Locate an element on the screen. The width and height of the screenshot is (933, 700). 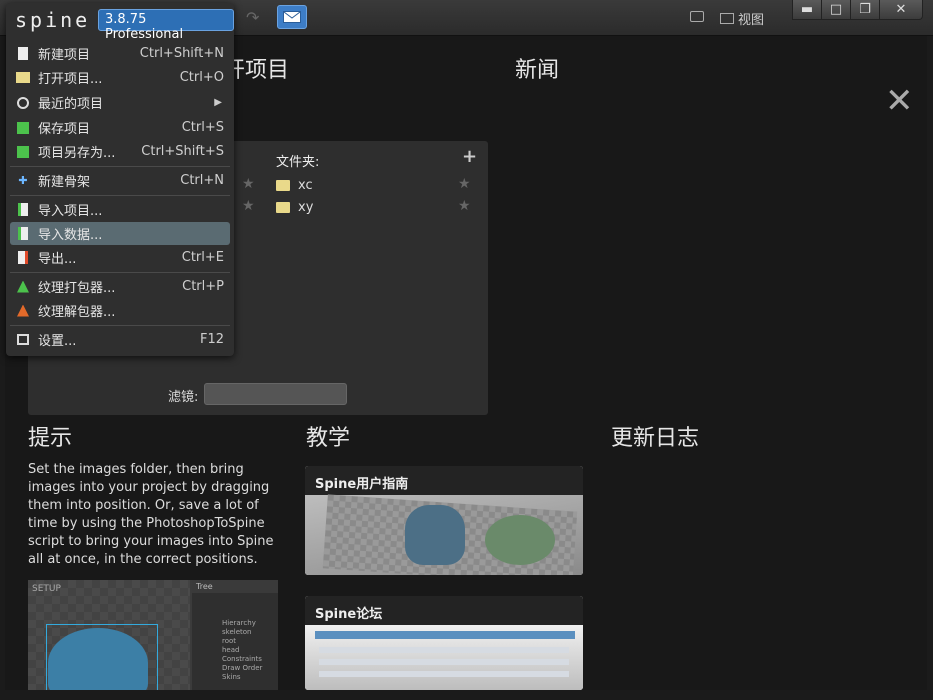
redo-icon: ↷ is located at coordinates (252, 17).